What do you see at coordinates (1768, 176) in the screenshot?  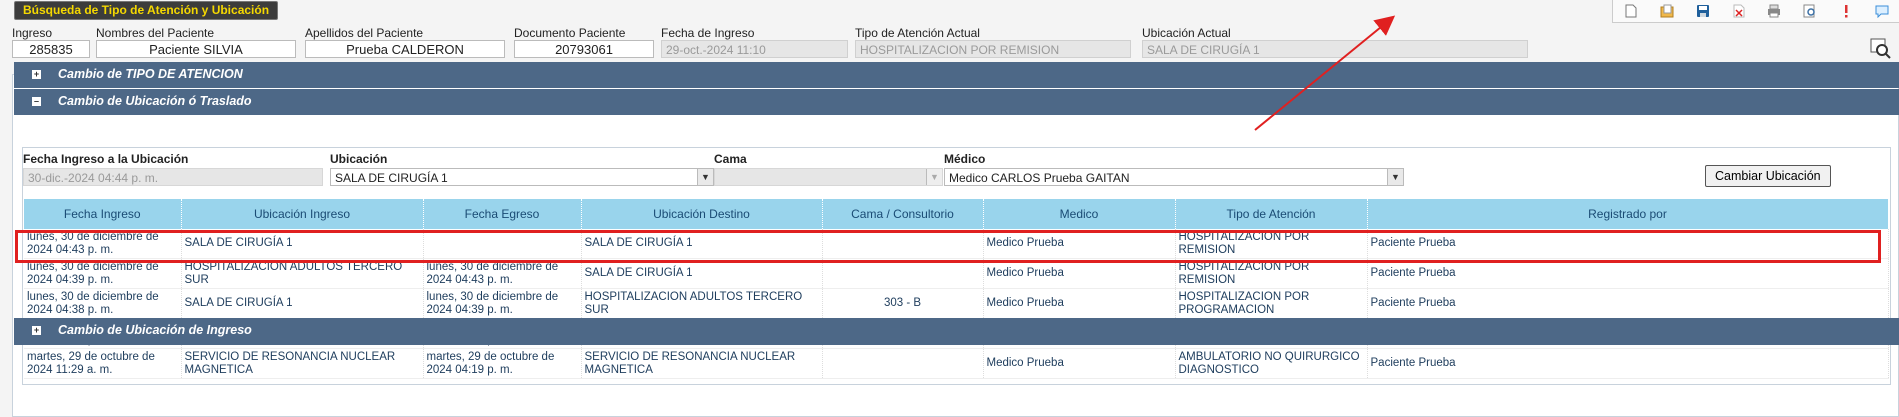 I see `cambiar-ubicacion-button: Cambiar Ubicación` at bounding box center [1768, 176].